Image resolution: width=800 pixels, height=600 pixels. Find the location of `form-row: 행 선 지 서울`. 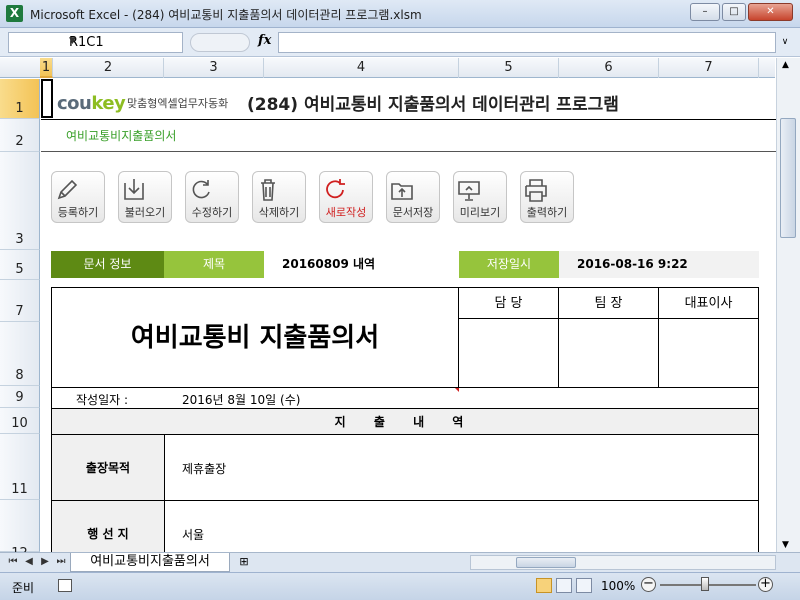

form-row: 행 선 지 서울 is located at coordinates (405, 526).